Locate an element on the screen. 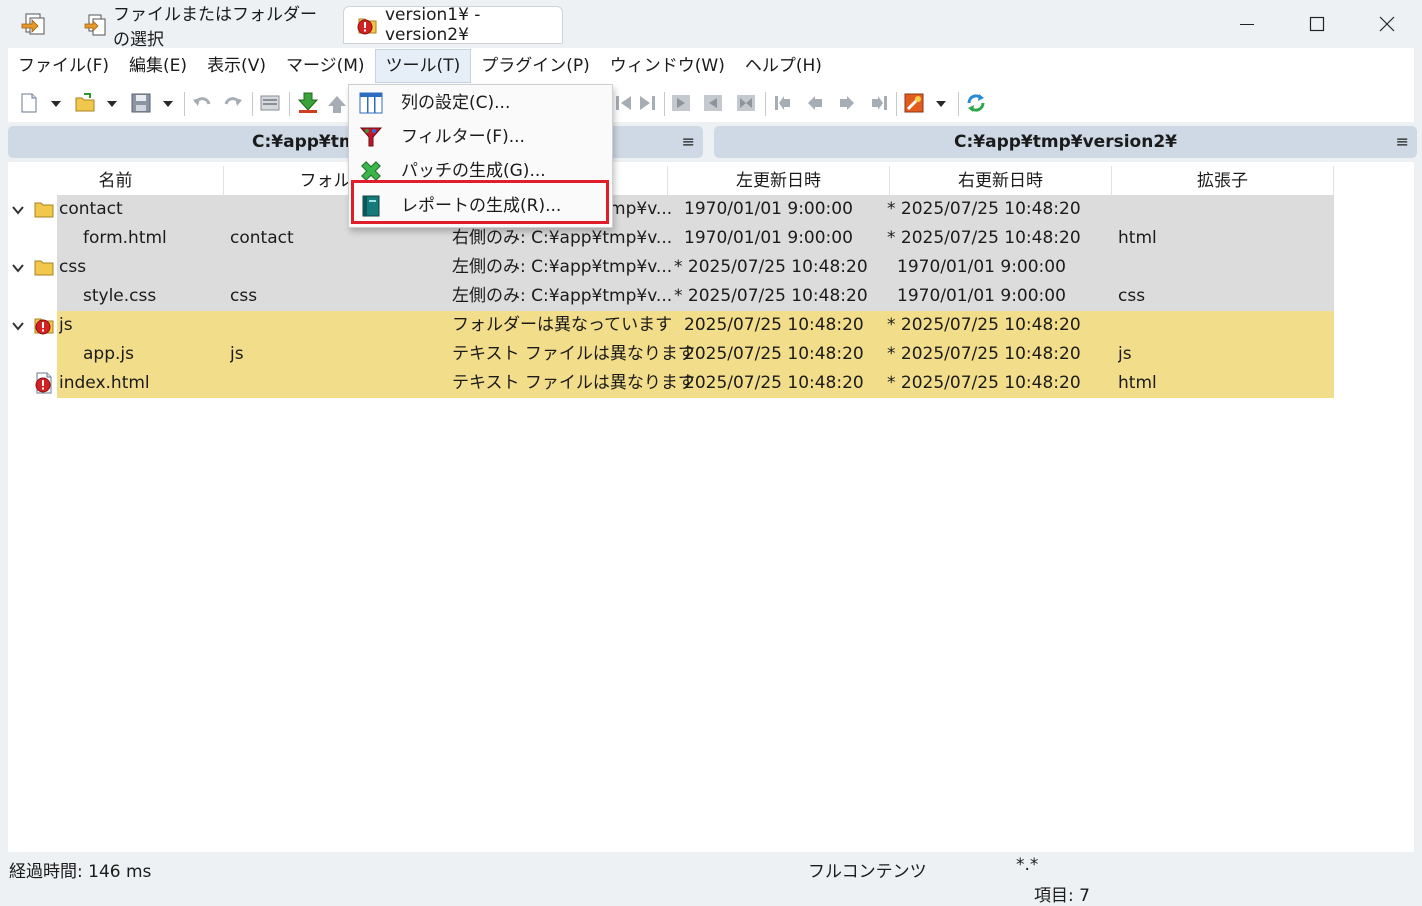 The height and width of the screenshot is (906, 1422). status-bar: 経過時間: 146 ms フルコンテンツ *.* 項目: 7 is located at coordinates (711, 879).